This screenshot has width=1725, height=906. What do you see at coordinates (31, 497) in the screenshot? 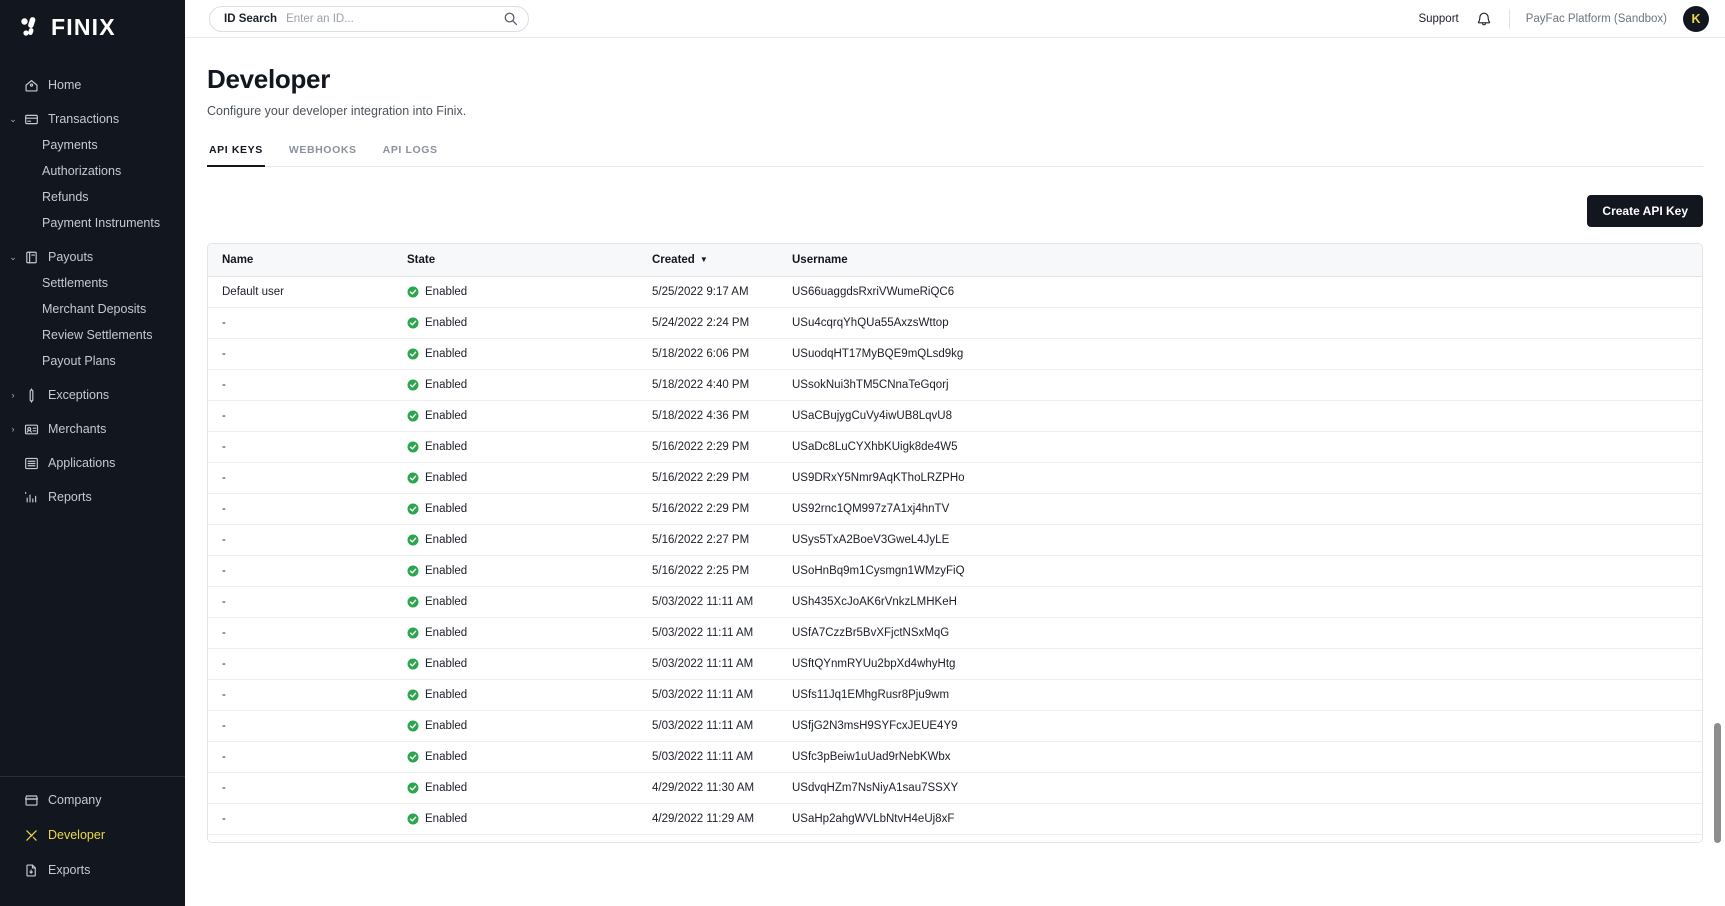
I see `bar-chart-icon` at bounding box center [31, 497].